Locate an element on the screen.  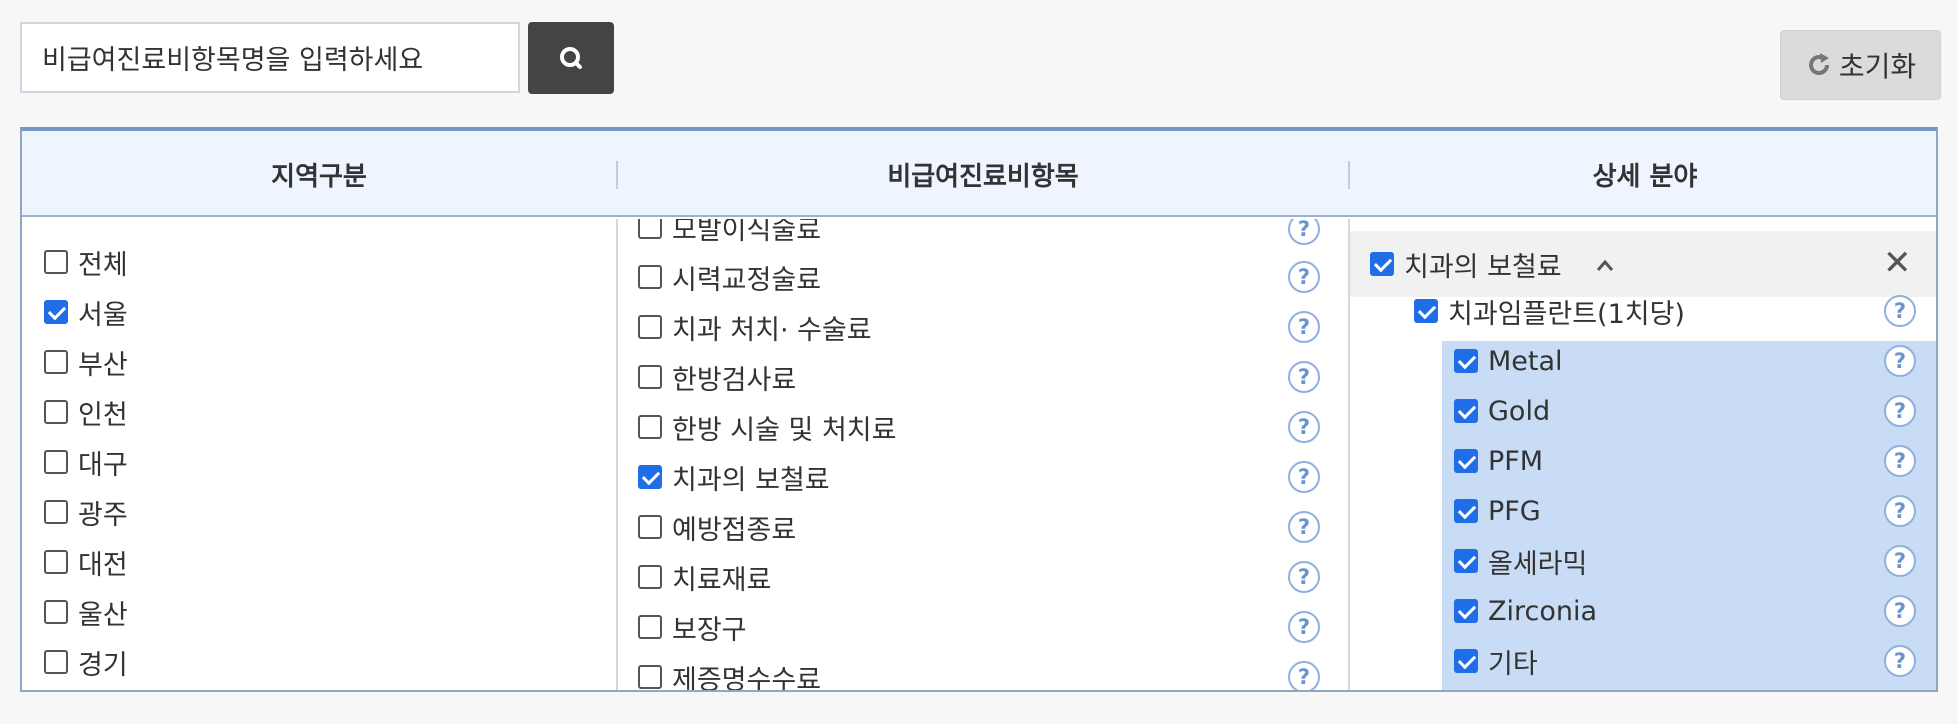
item-row: 치료재료 is located at coordinates (704, 577).